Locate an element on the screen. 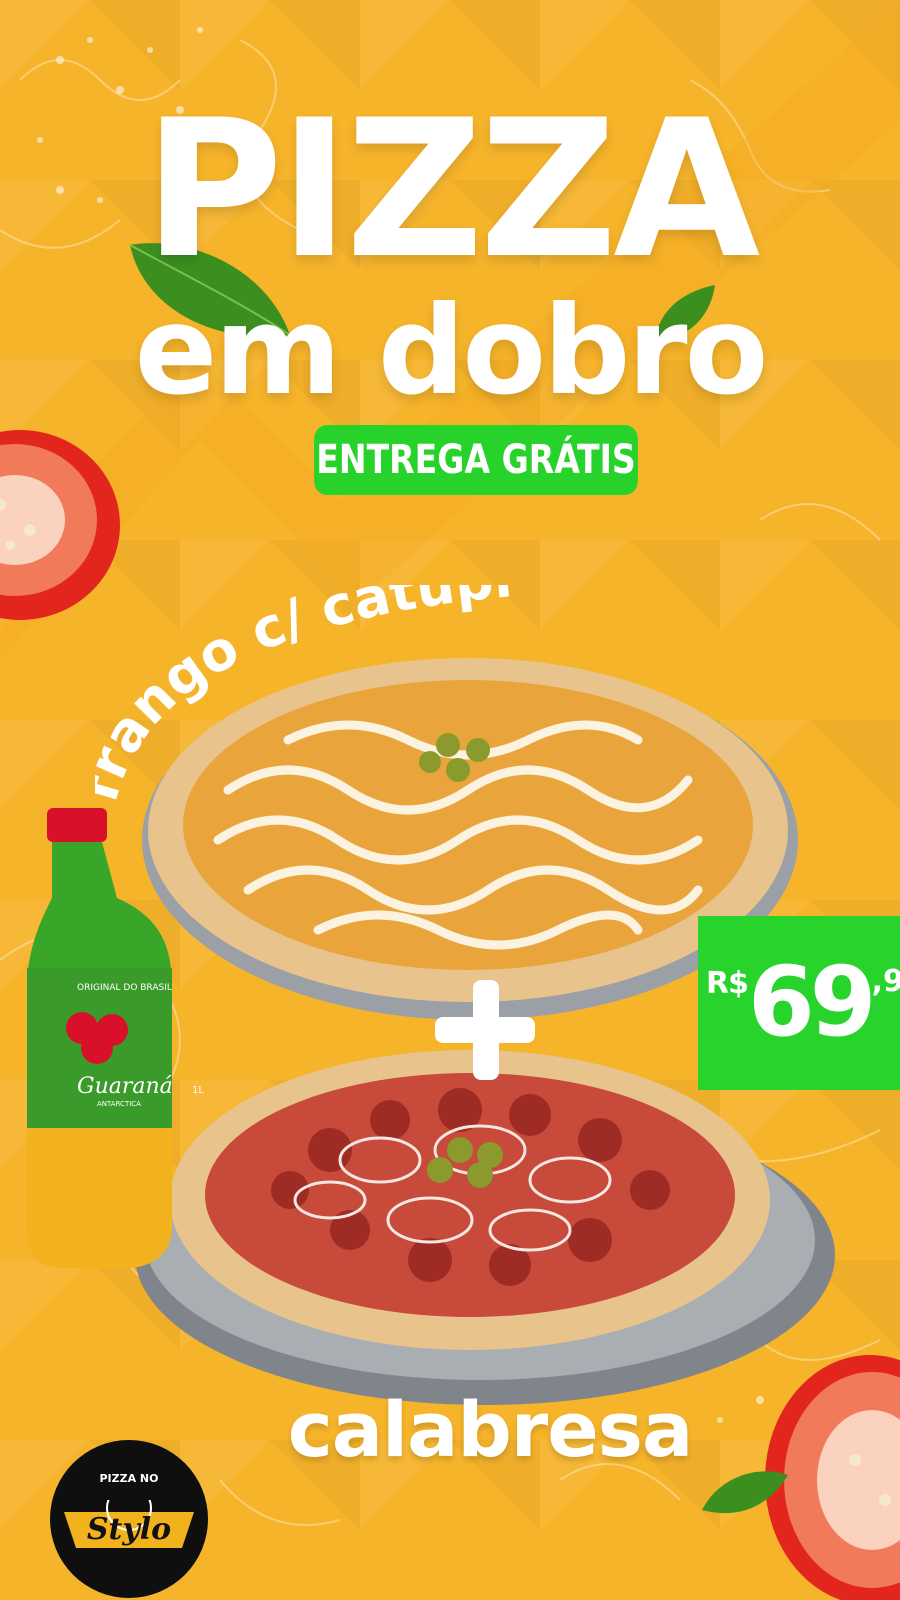 The image size is (900, 1600). flavor-label-frango: frango c/ catupiry is located at coordinates (305, 696).